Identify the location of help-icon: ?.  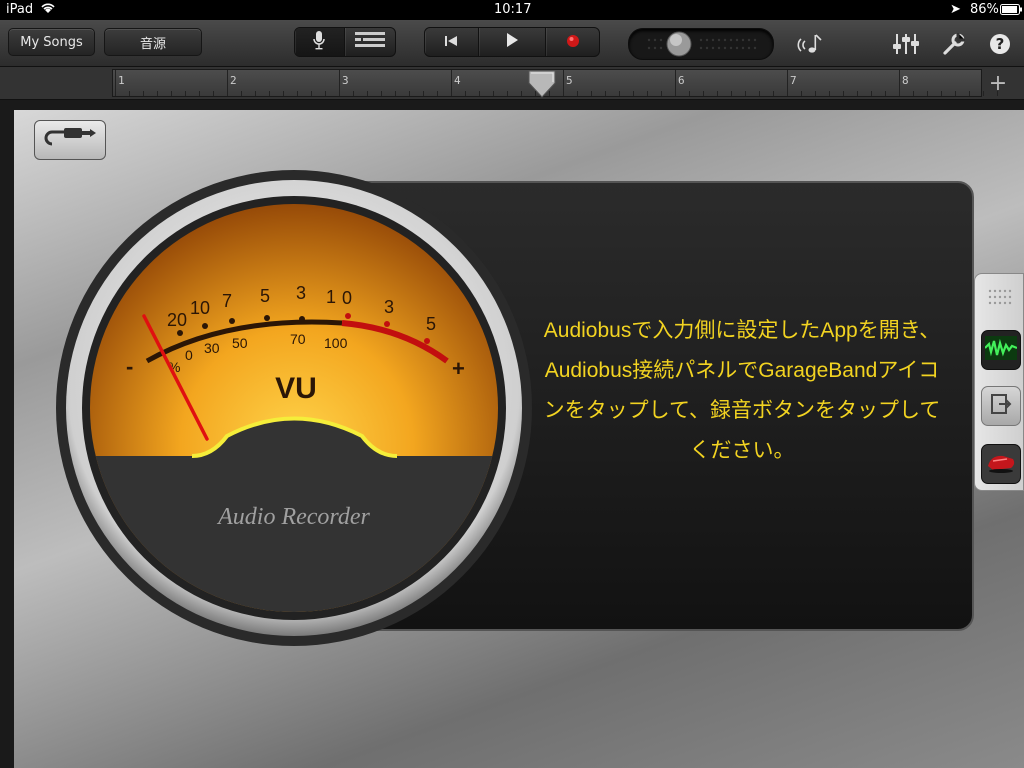
(1000, 44).